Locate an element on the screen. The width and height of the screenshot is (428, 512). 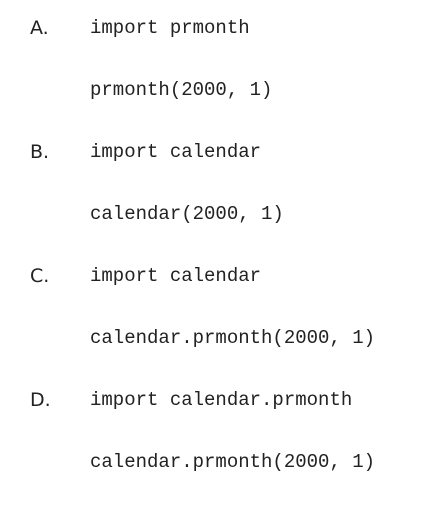
code-line-call: prmonth(2000, 1) is located at coordinates (181, 90).